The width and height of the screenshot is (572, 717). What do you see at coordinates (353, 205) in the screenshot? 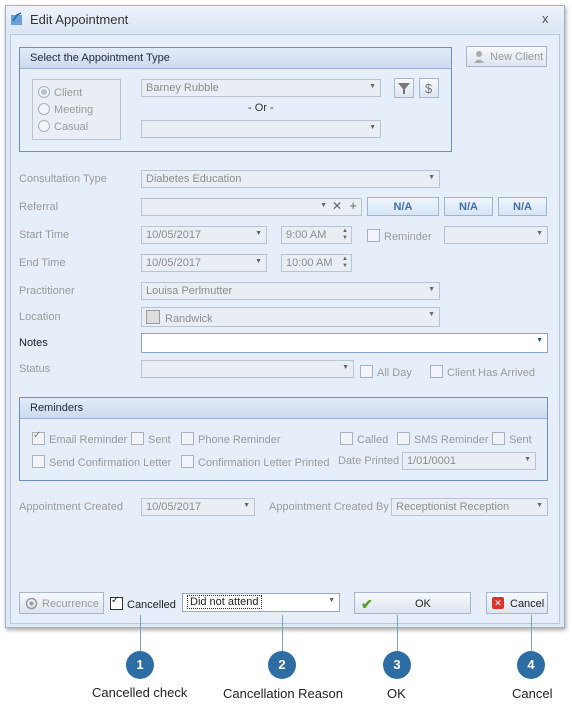
I see `add-icon: +` at bounding box center [353, 205].